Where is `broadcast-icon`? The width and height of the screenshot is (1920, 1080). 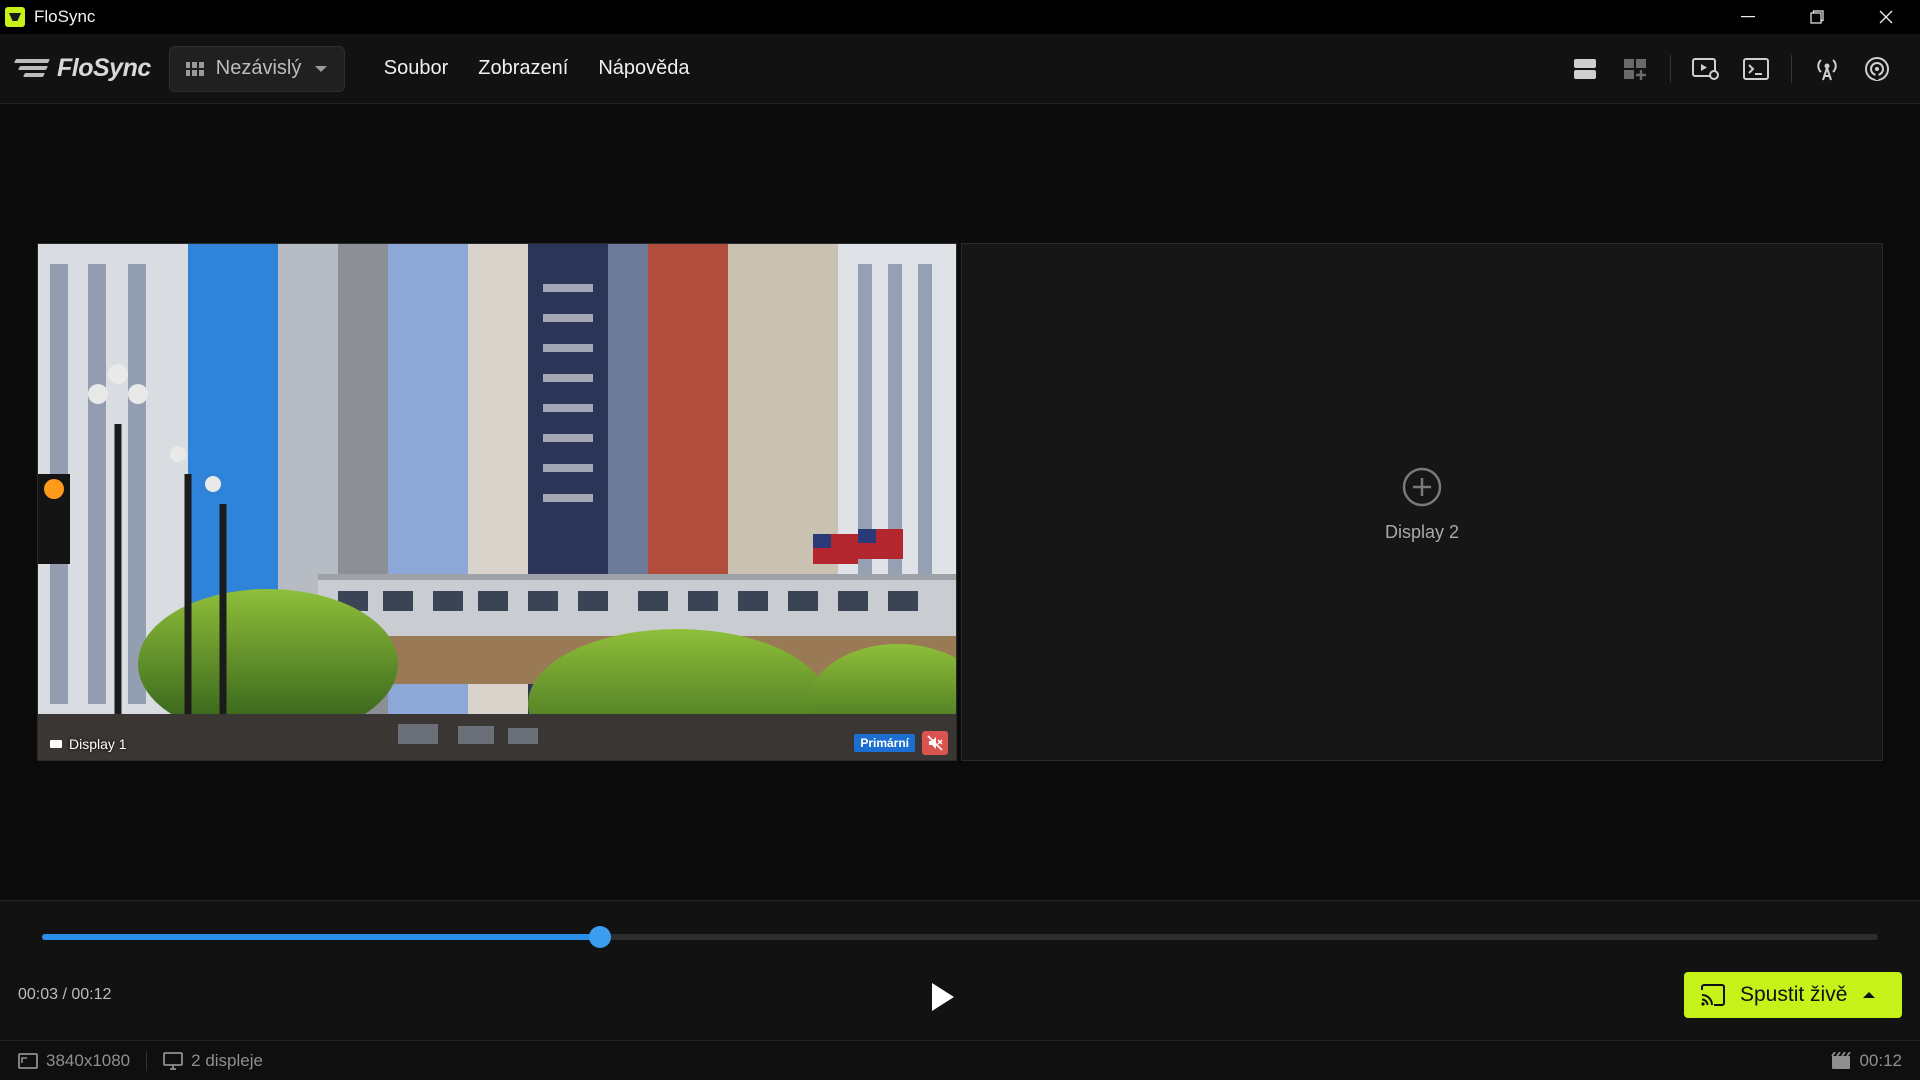
broadcast-icon is located at coordinates (1827, 70).